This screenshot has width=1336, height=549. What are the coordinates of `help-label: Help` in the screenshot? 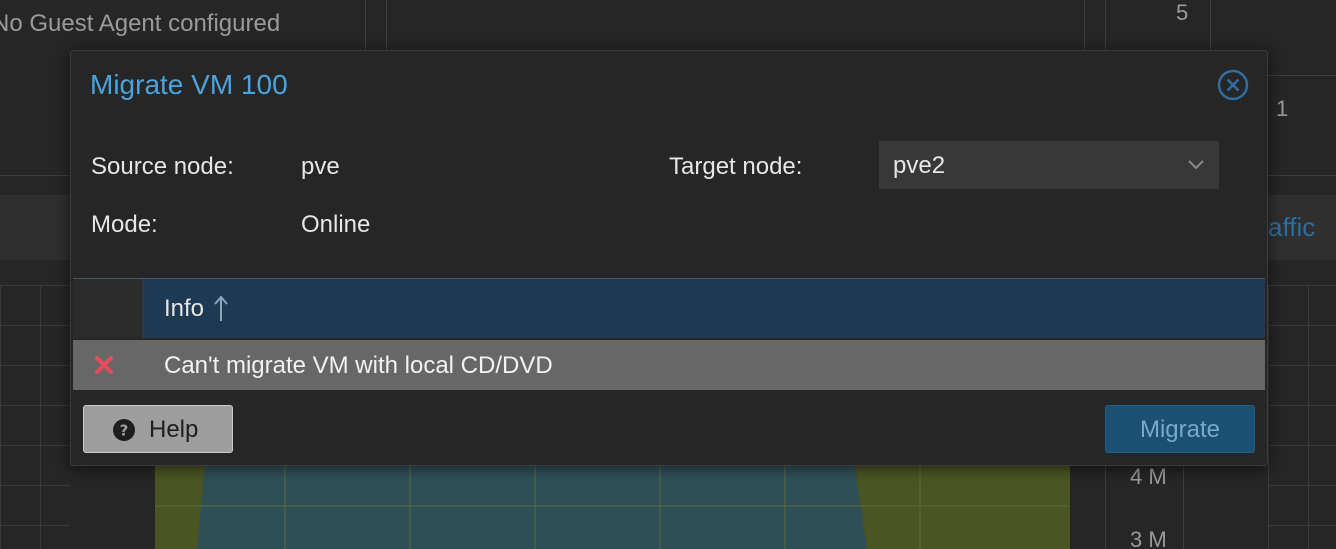 It's located at (174, 429).